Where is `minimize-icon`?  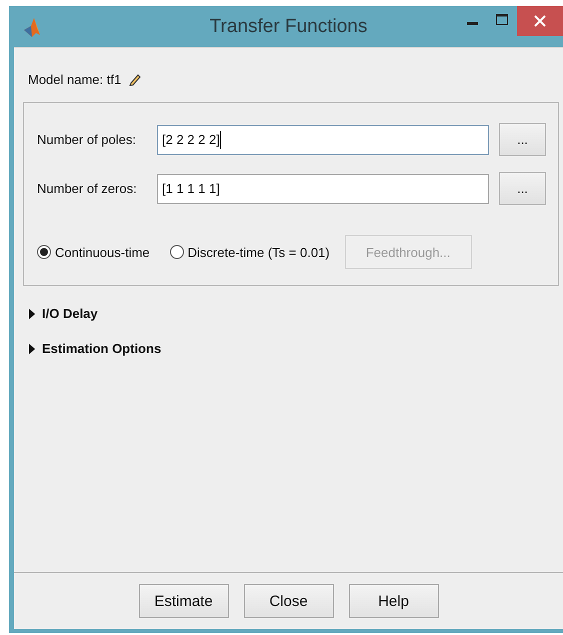 minimize-icon is located at coordinates (472, 23).